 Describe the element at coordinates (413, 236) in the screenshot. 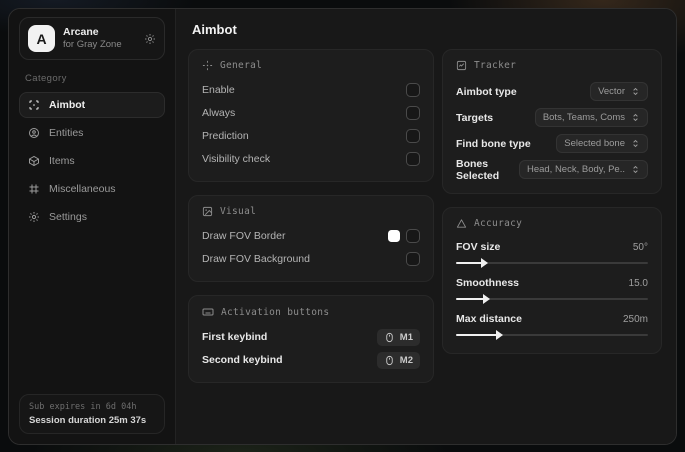

I see `draw-fov-border-checkbox` at that location.